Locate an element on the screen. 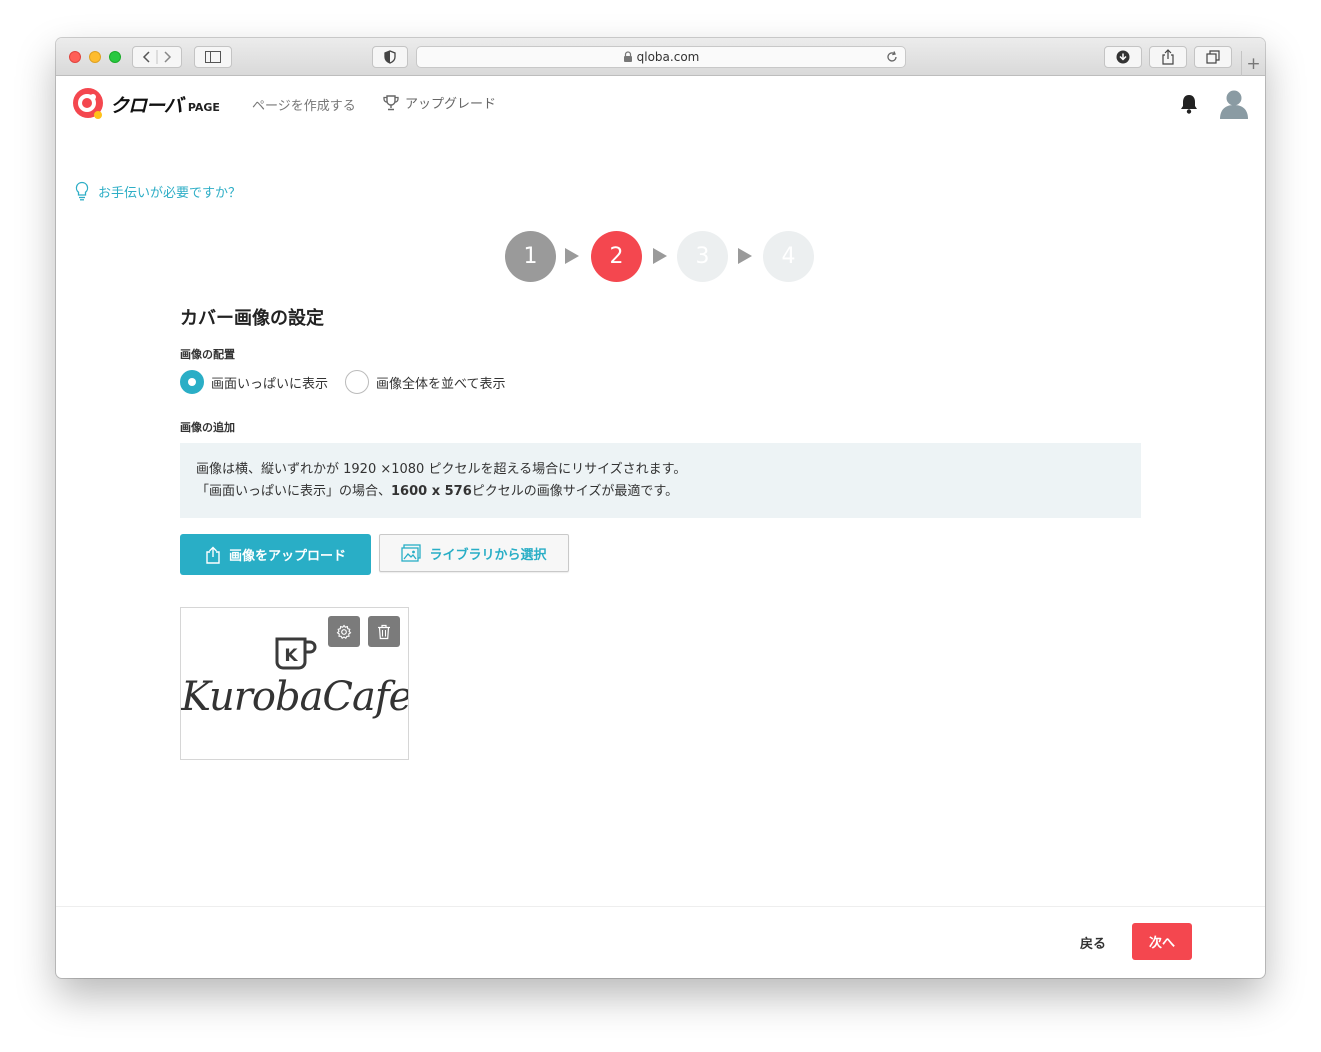  upload-icon is located at coordinates (213, 555).